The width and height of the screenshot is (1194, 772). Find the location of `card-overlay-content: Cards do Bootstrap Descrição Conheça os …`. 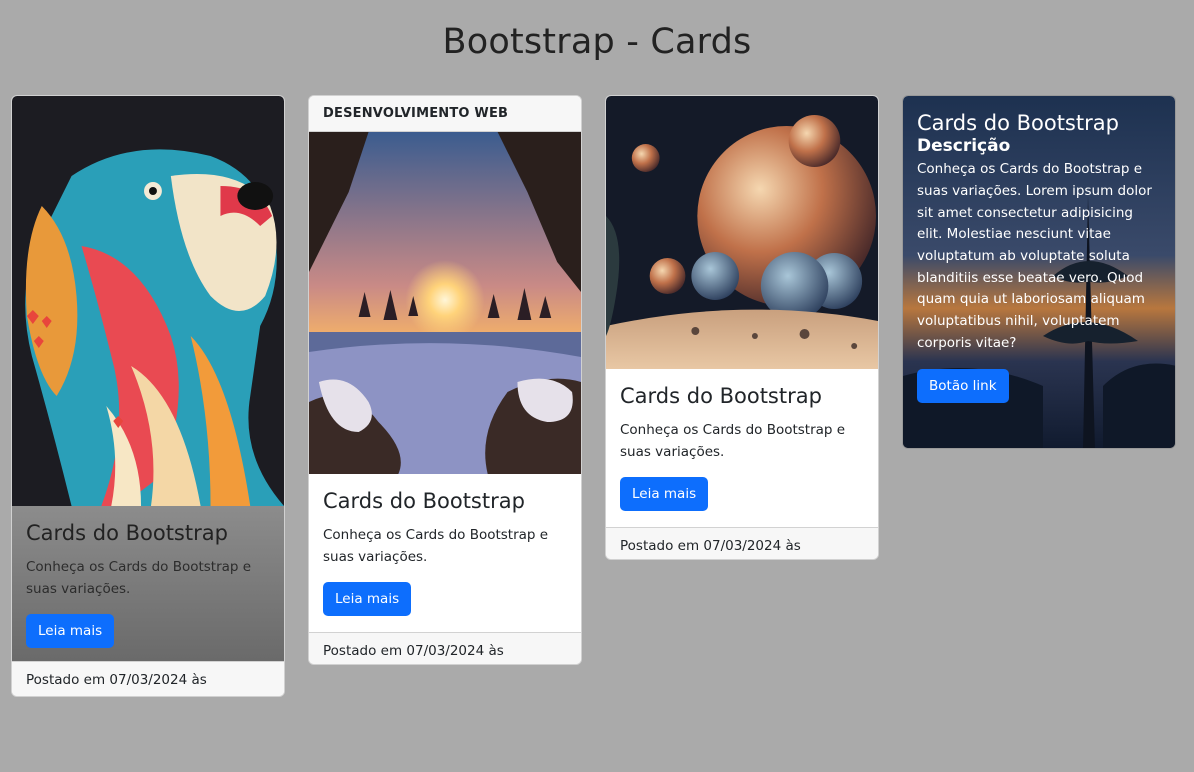

card-overlay-content: Cards do Bootstrap Descrição Conheça os … is located at coordinates (1039, 272).